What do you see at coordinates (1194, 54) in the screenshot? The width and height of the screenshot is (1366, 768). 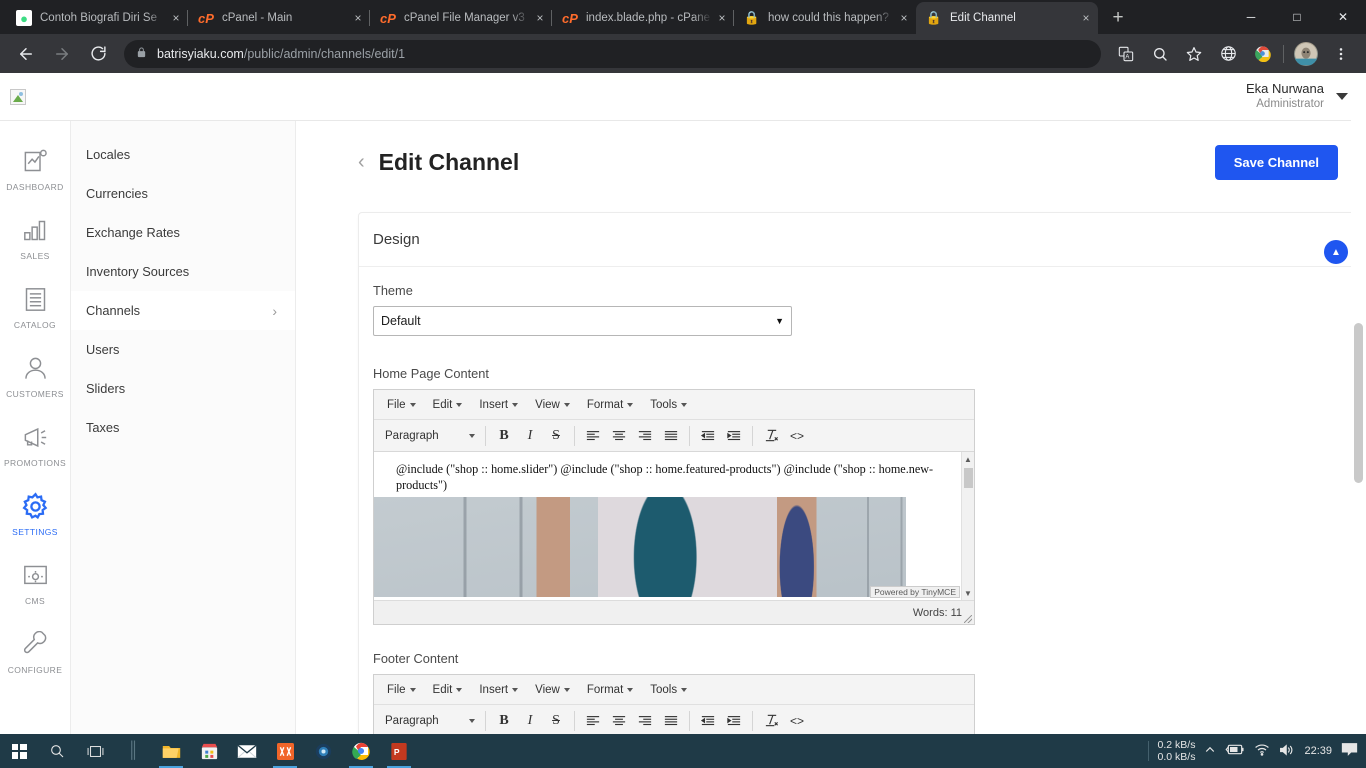 I see `bookmark-star-icon` at bounding box center [1194, 54].